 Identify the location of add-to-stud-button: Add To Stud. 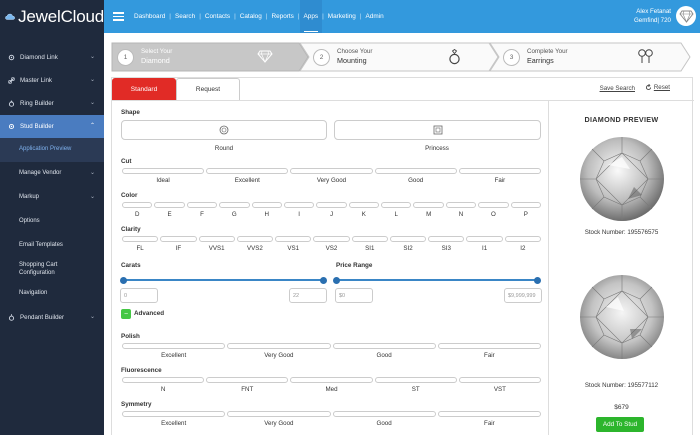
(620, 424).